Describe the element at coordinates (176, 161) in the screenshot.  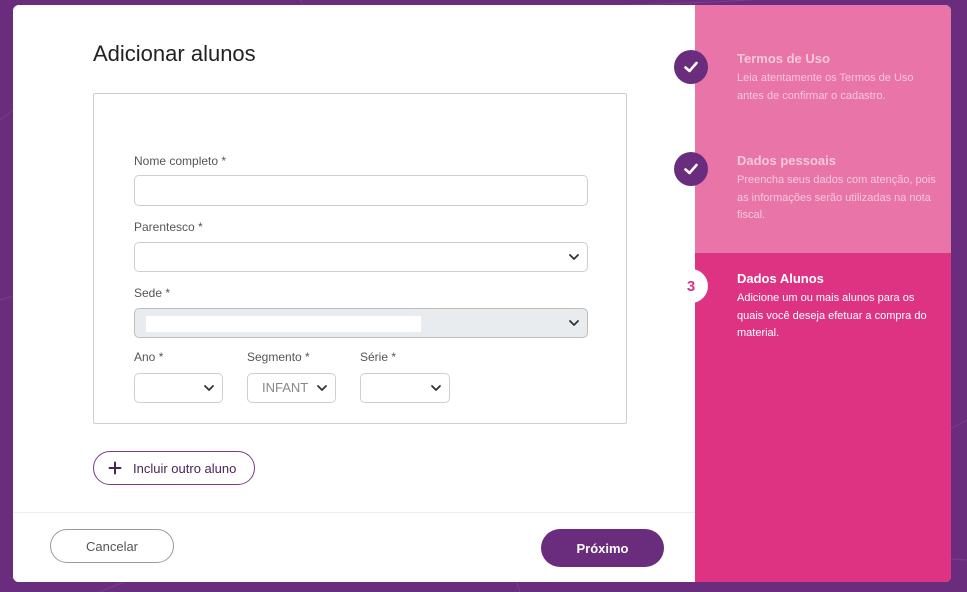
I see `nome-completo-label-text: Nome completo` at that location.